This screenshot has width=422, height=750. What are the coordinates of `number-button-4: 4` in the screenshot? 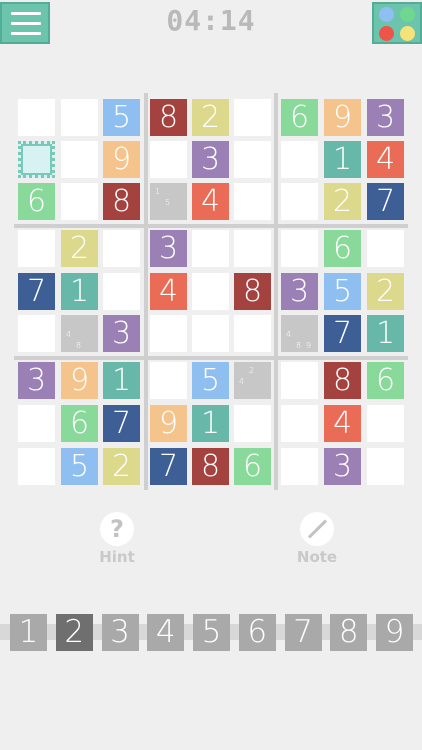 It's located at (166, 632).